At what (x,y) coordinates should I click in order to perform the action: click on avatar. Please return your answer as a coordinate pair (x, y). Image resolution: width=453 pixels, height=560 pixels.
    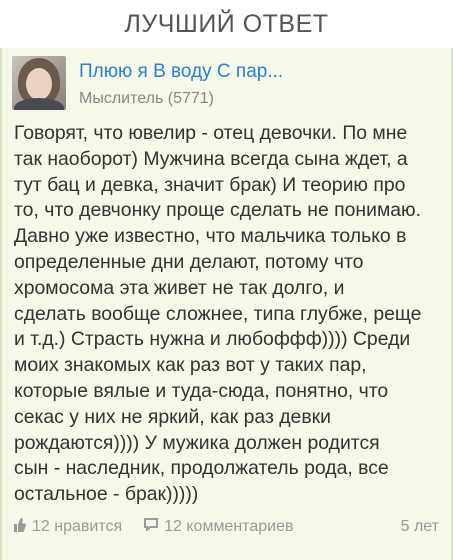
    Looking at the image, I should click on (39, 83).